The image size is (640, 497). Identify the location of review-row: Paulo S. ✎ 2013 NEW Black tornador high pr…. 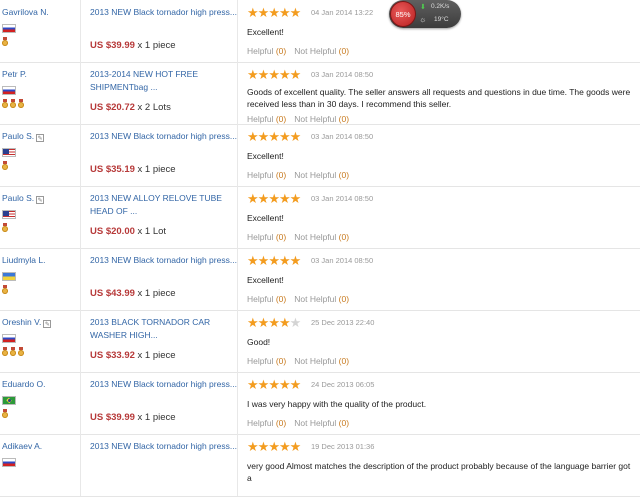
(320, 155).